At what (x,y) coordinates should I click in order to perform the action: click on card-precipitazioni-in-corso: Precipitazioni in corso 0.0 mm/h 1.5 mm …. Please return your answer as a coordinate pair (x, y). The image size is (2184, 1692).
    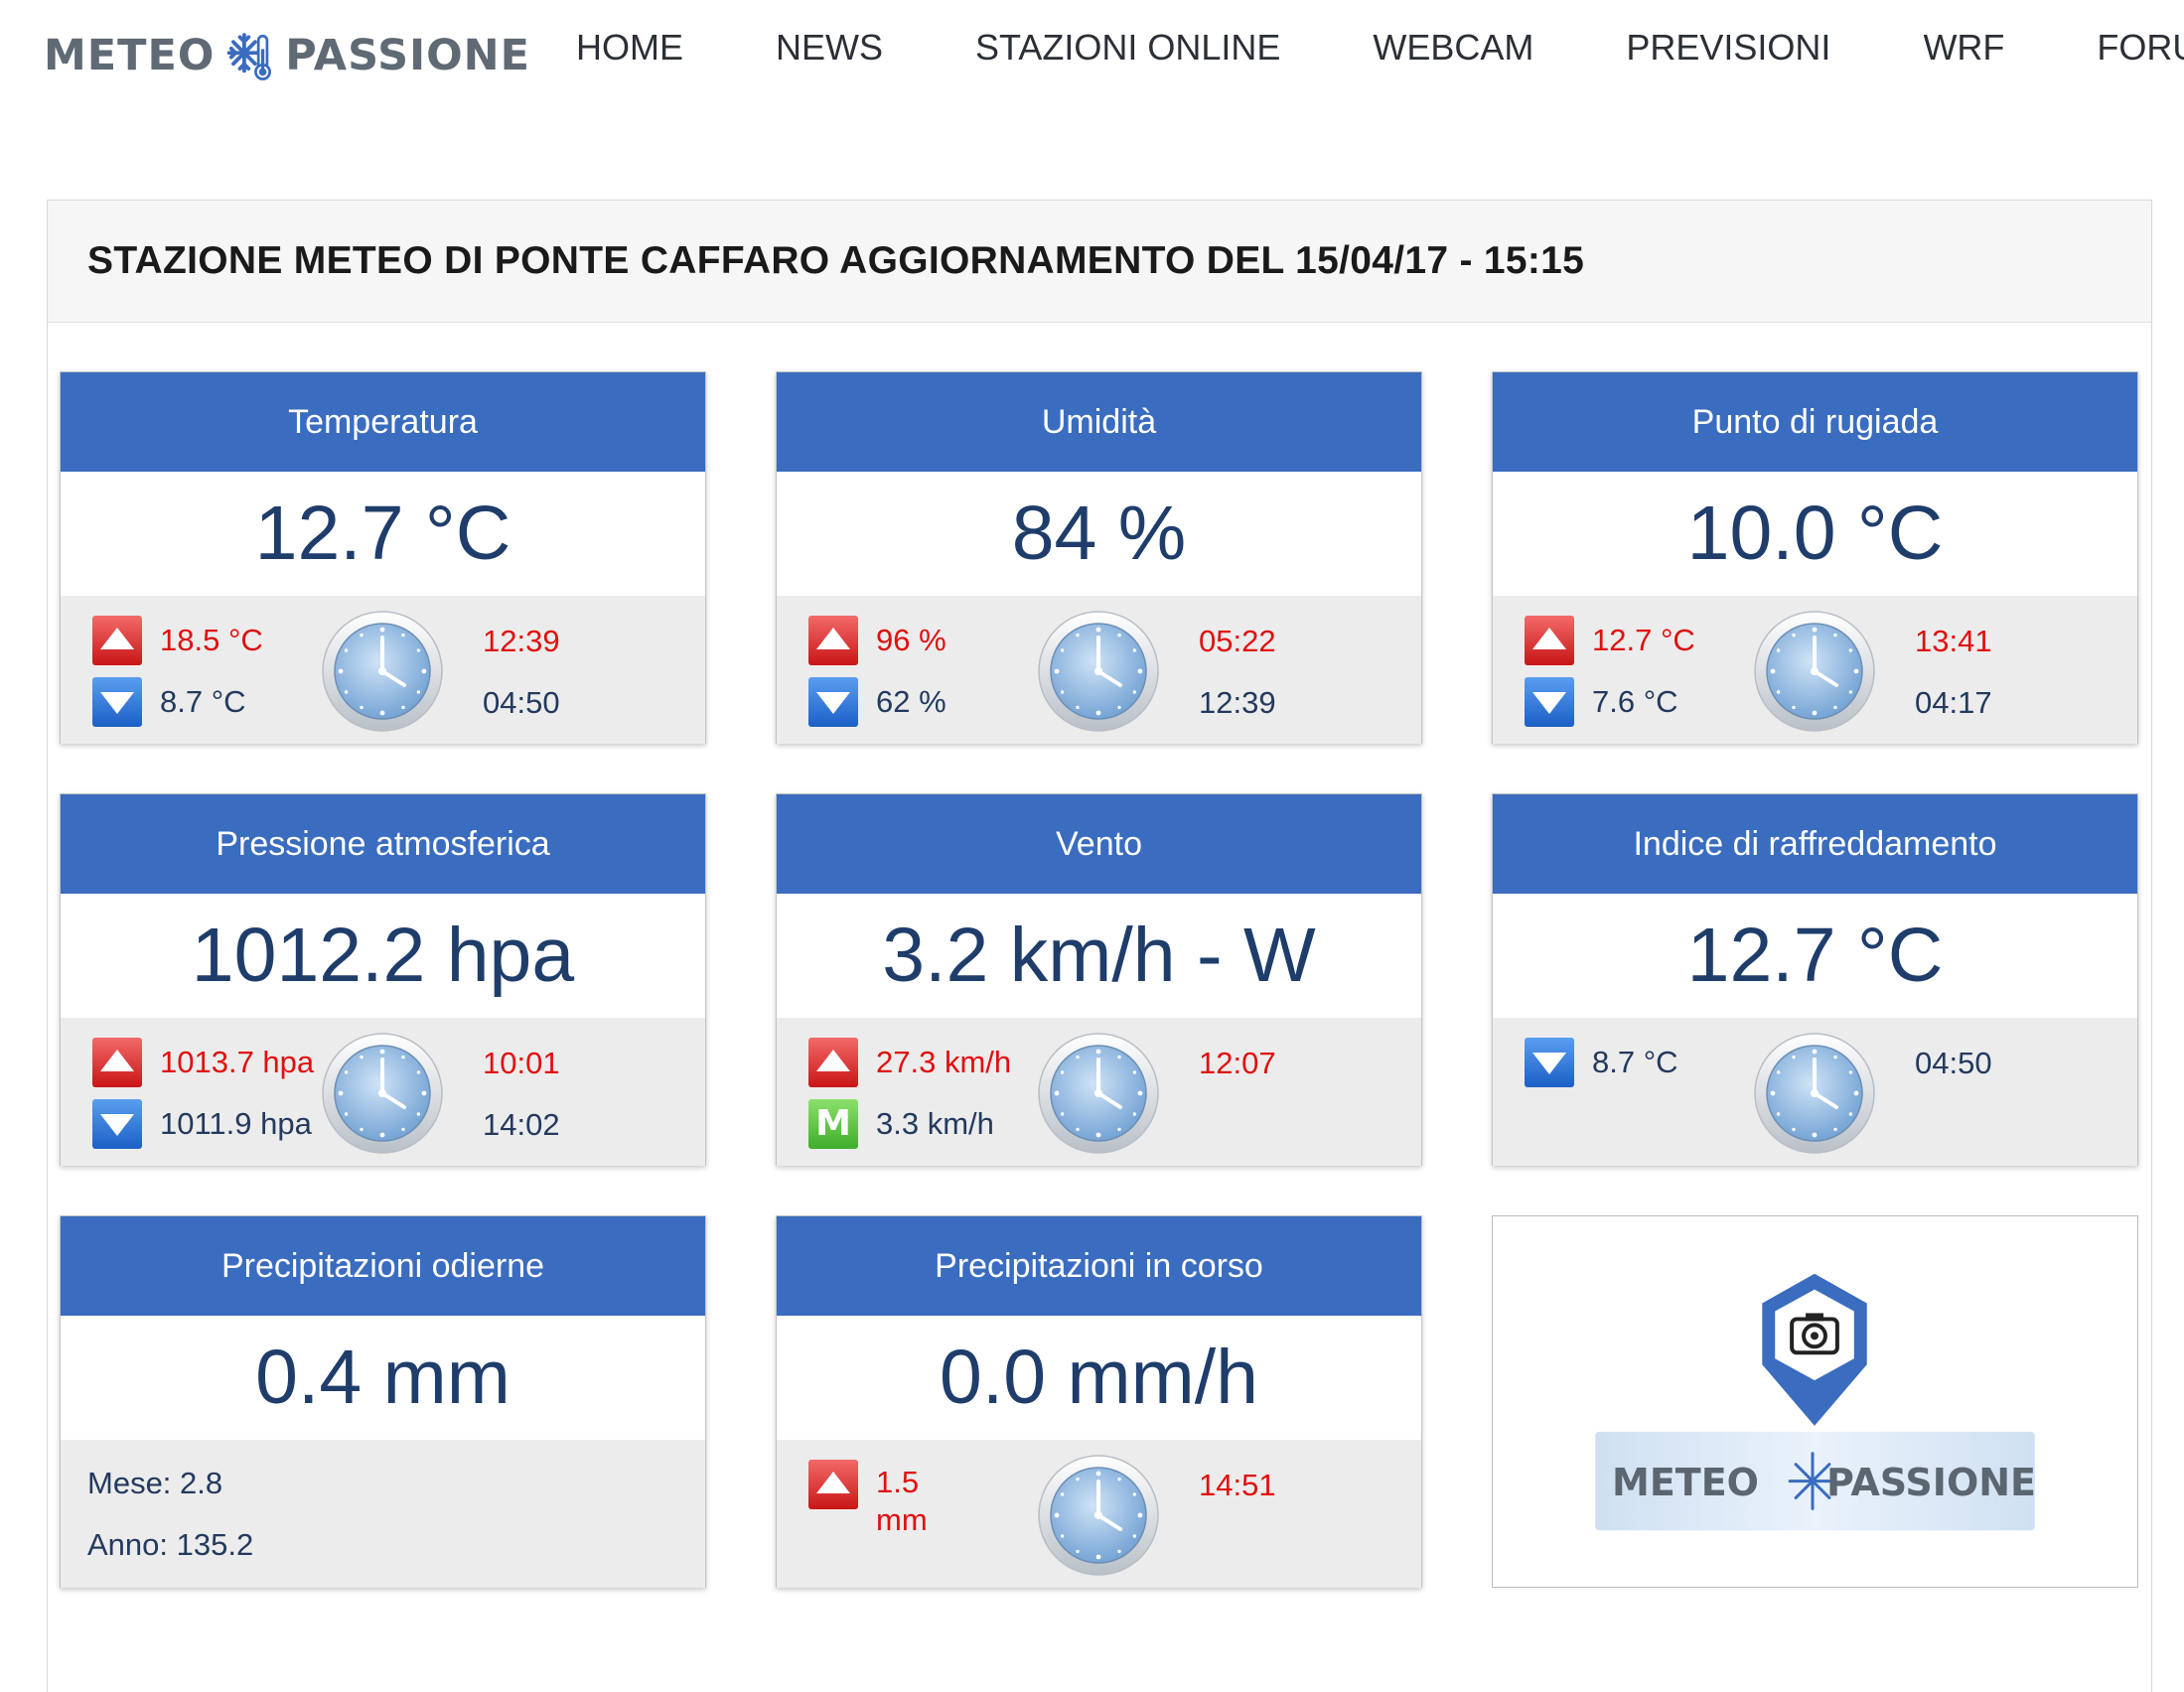
    Looking at the image, I should click on (1099, 1401).